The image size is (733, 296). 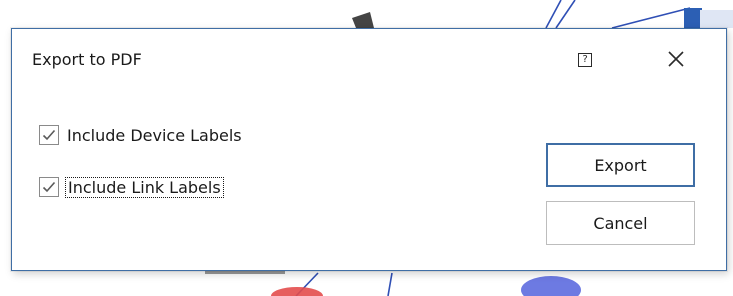 What do you see at coordinates (676, 59) in the screenshot?
I see `close-icon` at bounding box center [676, 59].